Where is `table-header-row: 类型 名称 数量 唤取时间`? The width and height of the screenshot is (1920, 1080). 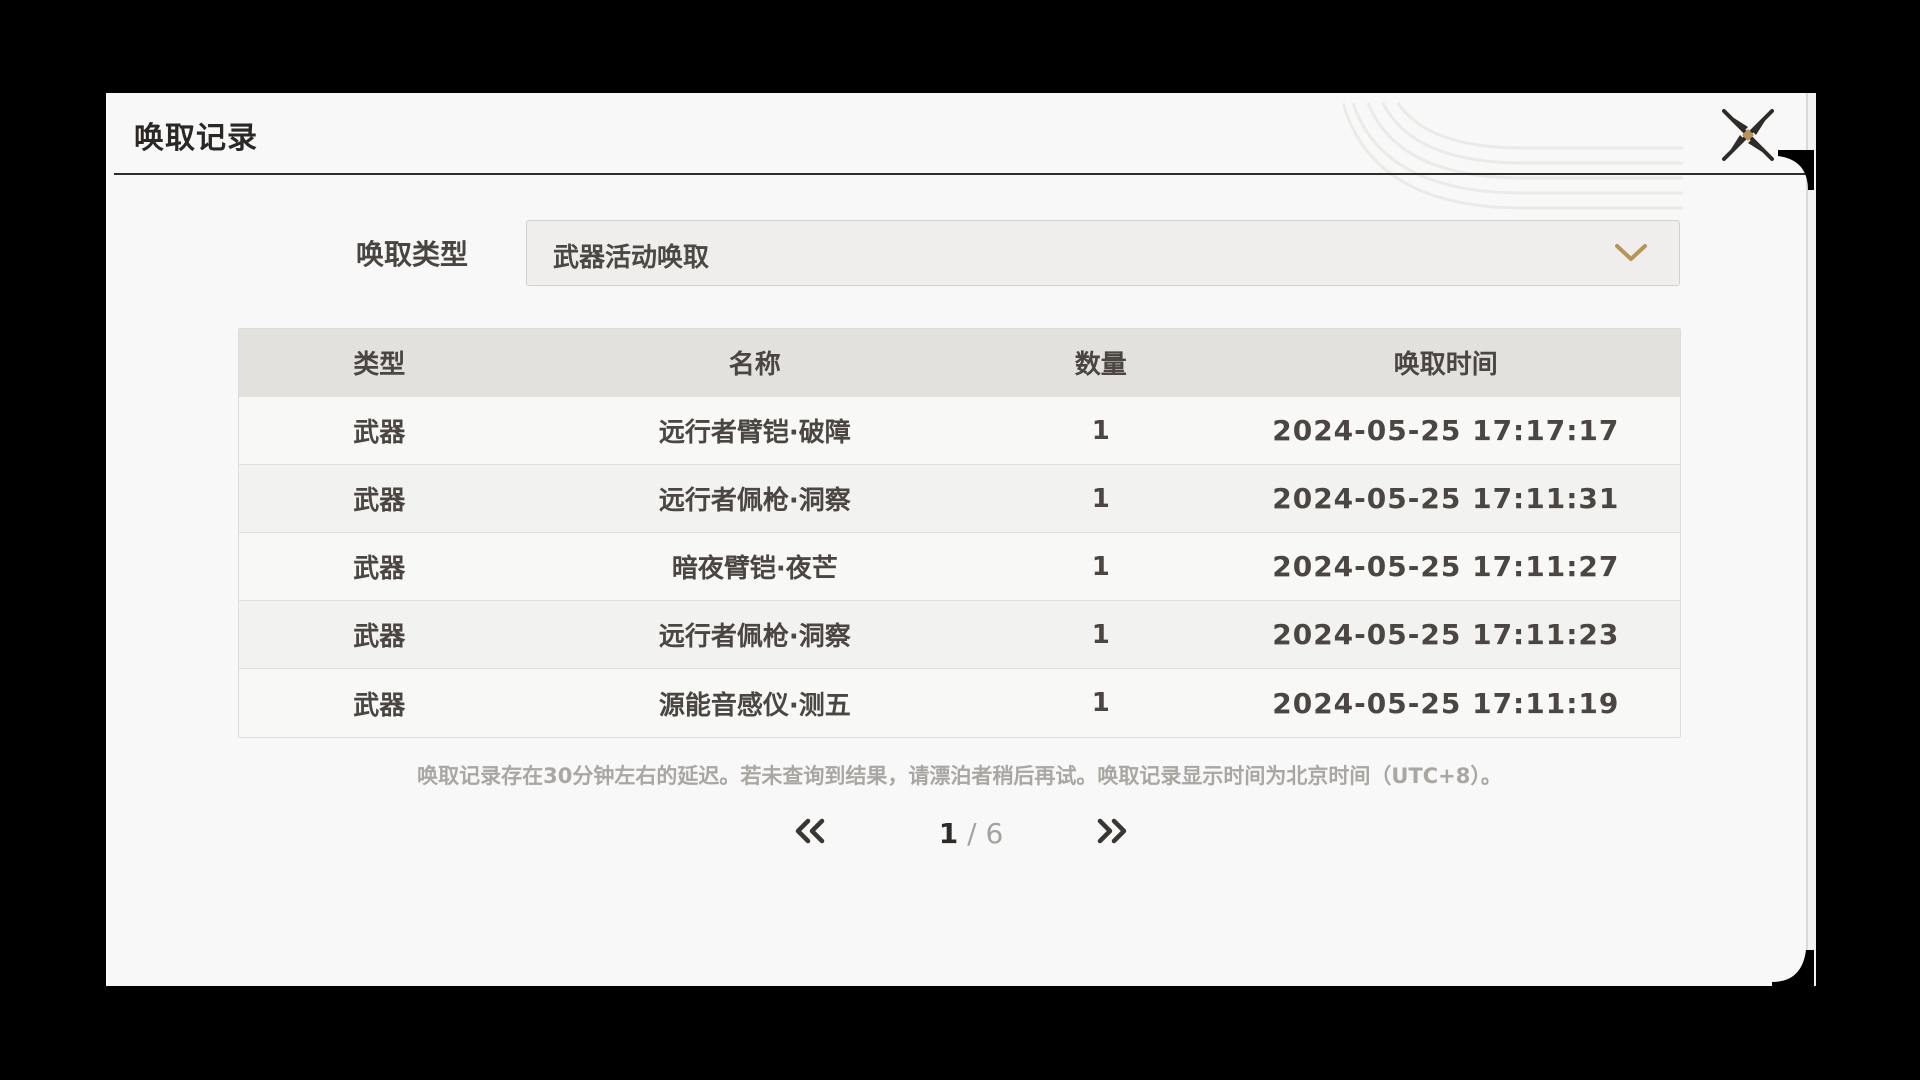
table-header-row: 类型 名称 数量 唤取时间 is located at coordinates (959, 362).